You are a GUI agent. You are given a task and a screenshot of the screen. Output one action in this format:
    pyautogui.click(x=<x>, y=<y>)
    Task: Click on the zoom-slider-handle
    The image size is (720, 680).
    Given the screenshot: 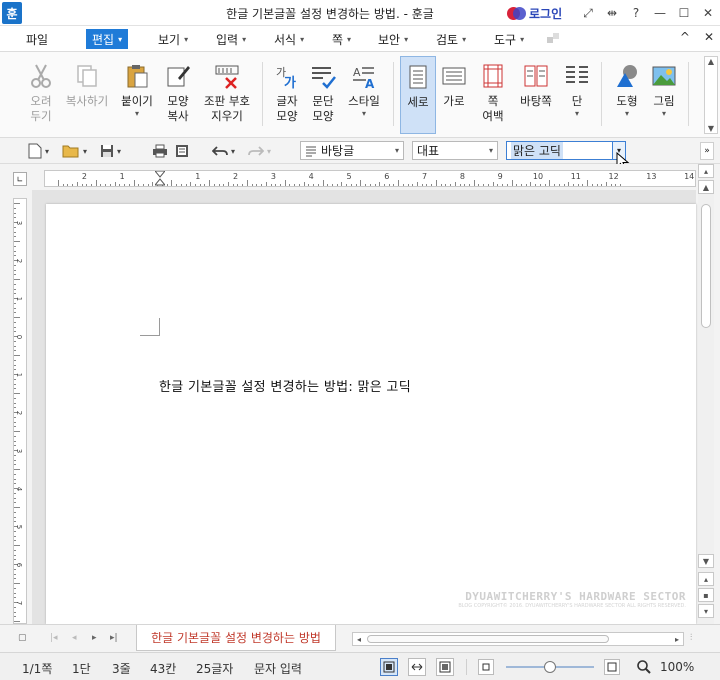 What is the action you would take?
    pyautogui.click(x=550, y=667)
    